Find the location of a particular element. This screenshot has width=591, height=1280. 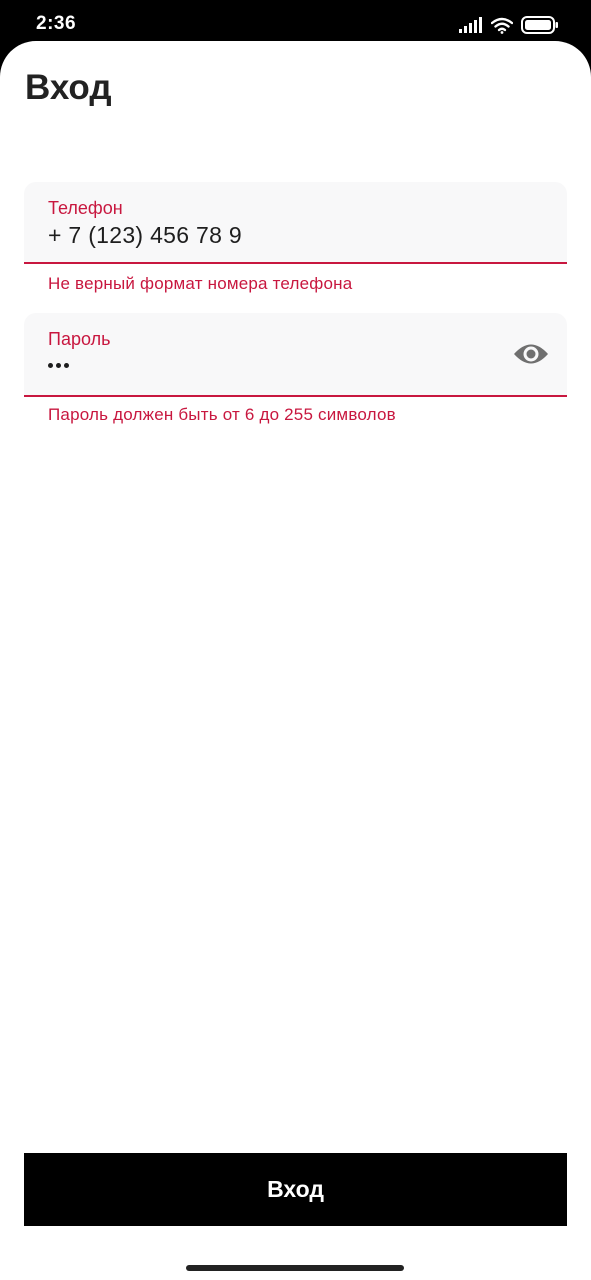

password-error-message: Пароль должен быть от 6 до 255 символов is located at coordinates (222, 414).